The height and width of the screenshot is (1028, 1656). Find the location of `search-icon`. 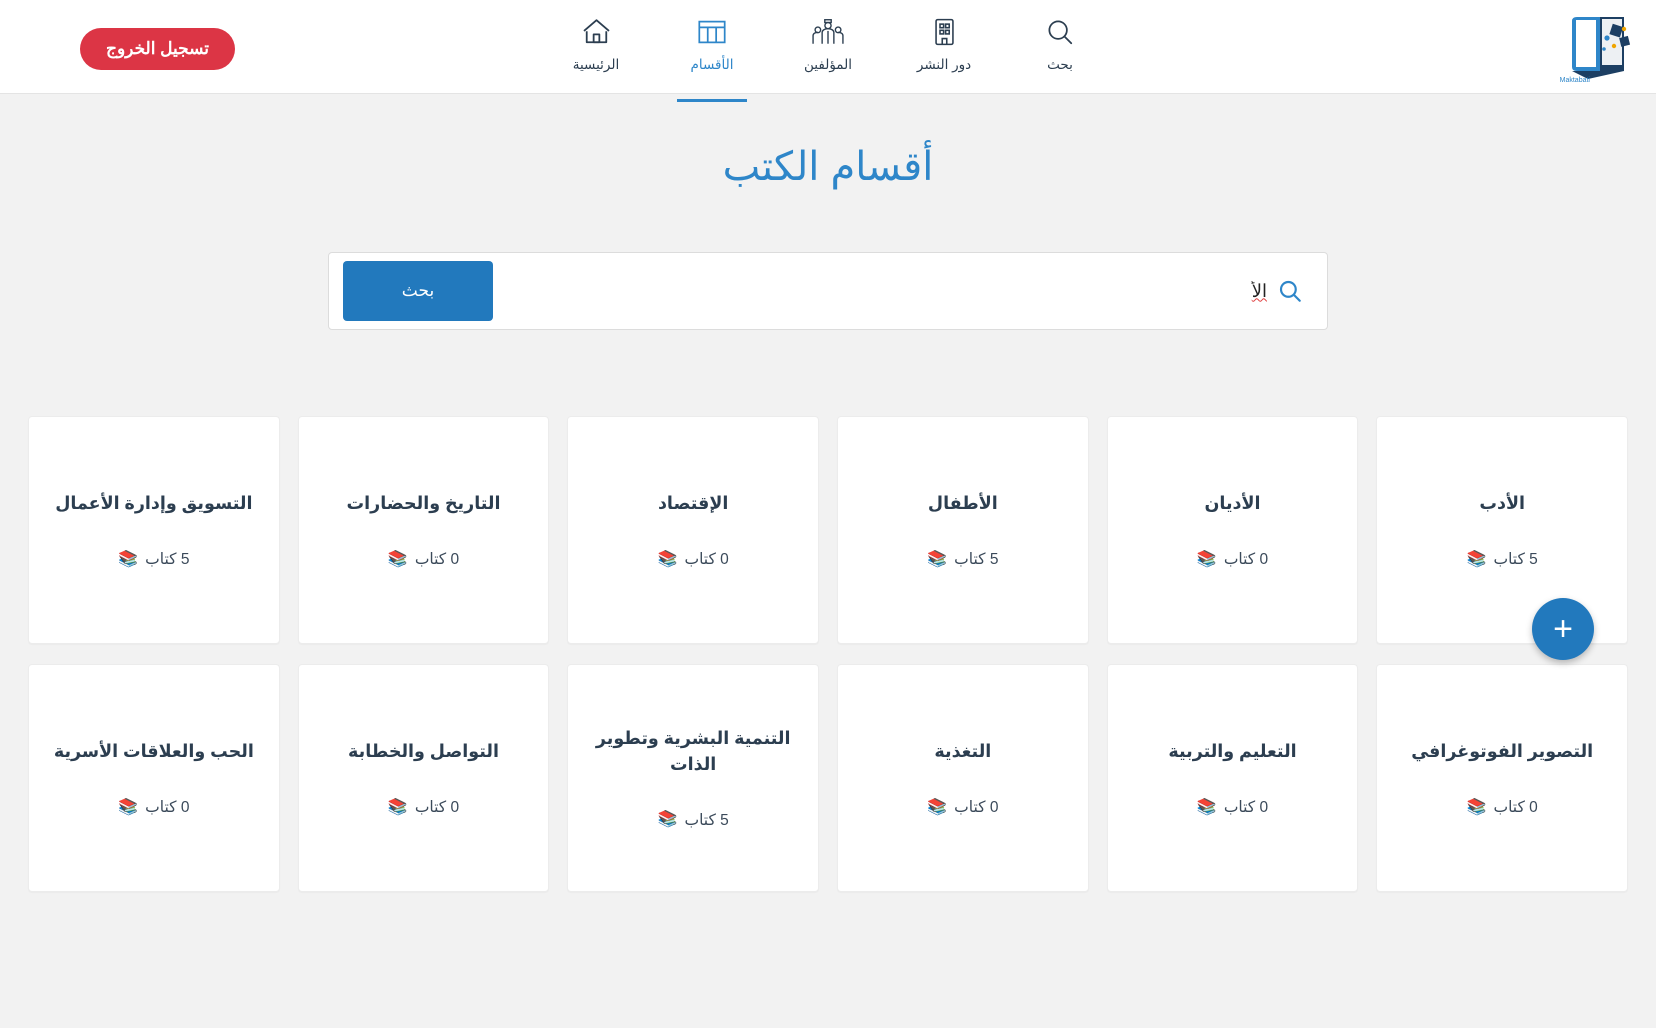

search-icon is located at coordinates (1060, 32).